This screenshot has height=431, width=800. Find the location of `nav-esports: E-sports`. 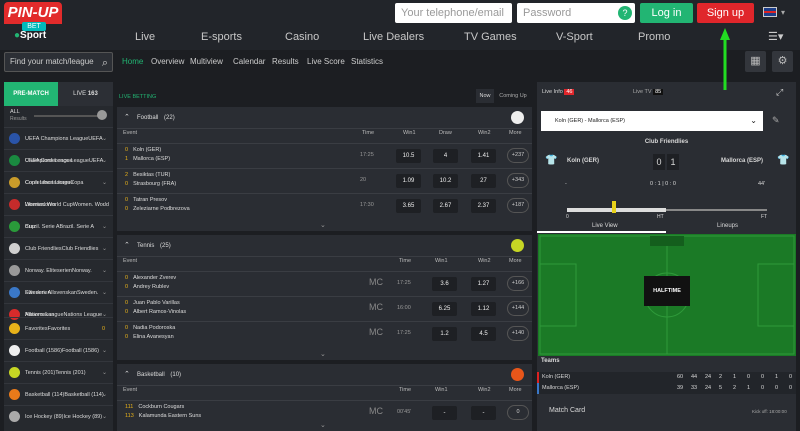

nav-esports: E-sports is located at coordinates (221, 37).